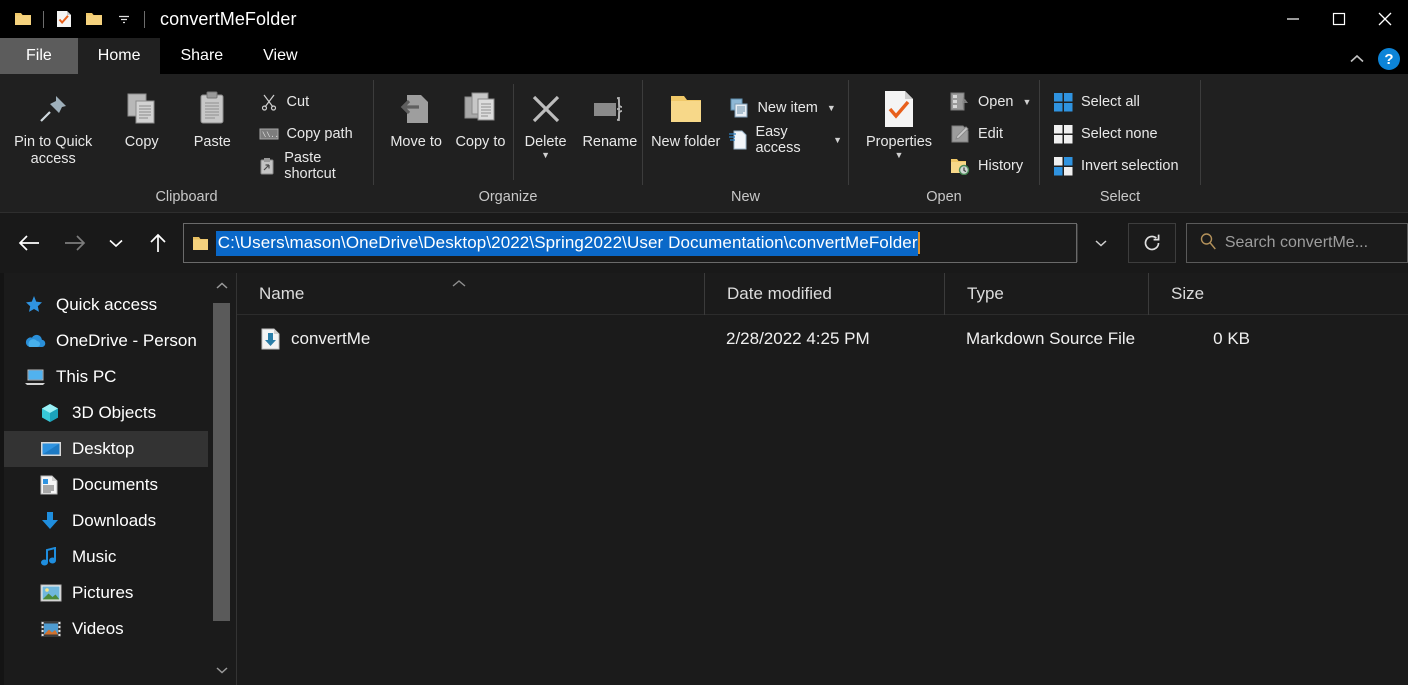 Image resolution: width=1408 pixels, height=685 pixels. I want to click on refresh-button, so click(1152, 243).